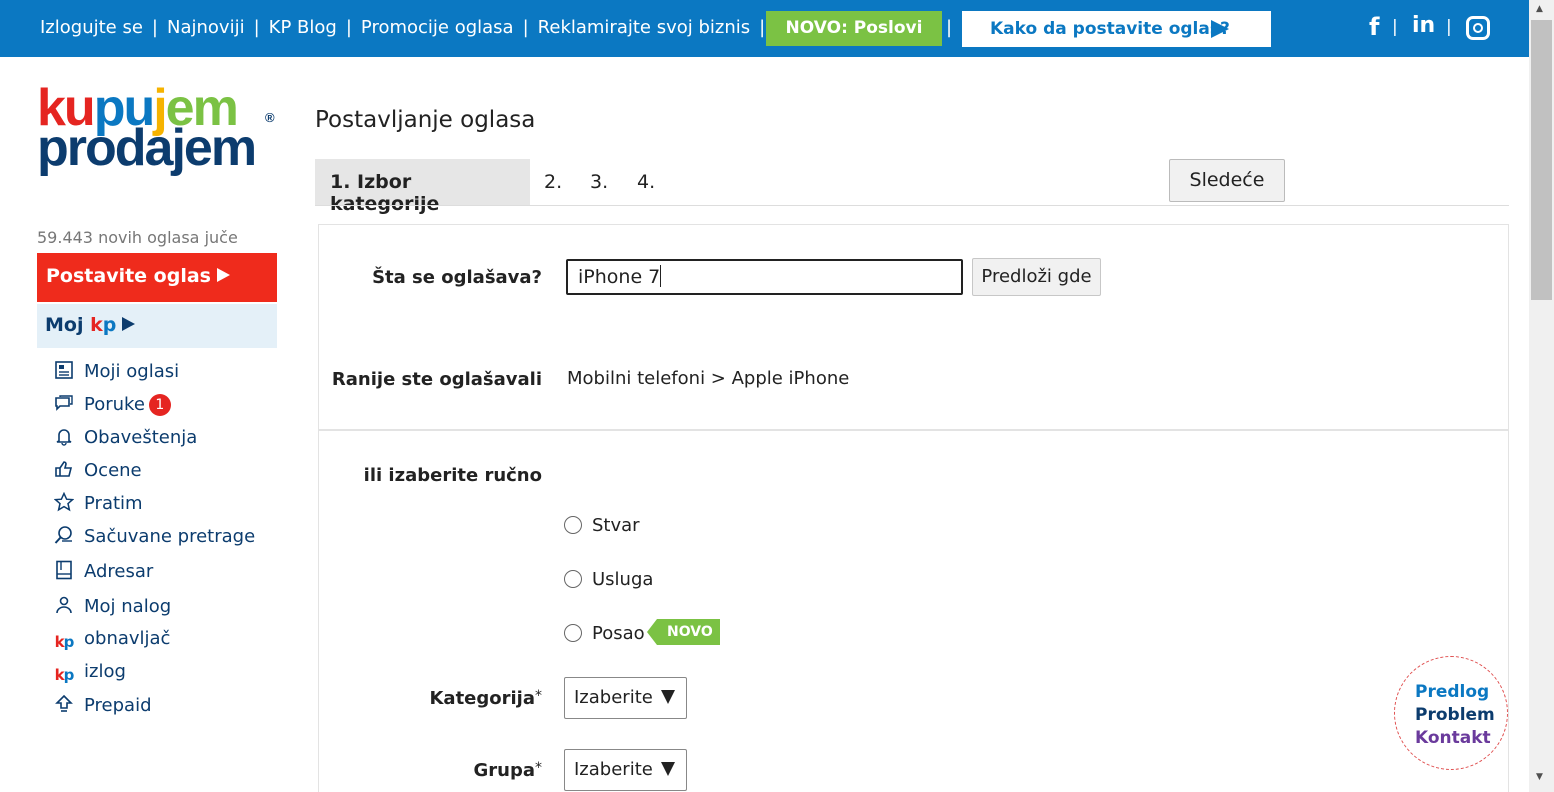  What do you see at coordinates (553, 182) in the screenshot?
I see `step-2: 2.` at bounding box center [553, 182].